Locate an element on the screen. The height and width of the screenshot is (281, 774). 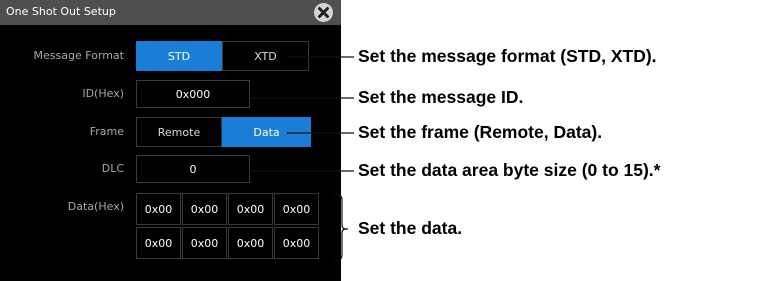
callout-data: Set the data. is located at coordinates (410, 228).